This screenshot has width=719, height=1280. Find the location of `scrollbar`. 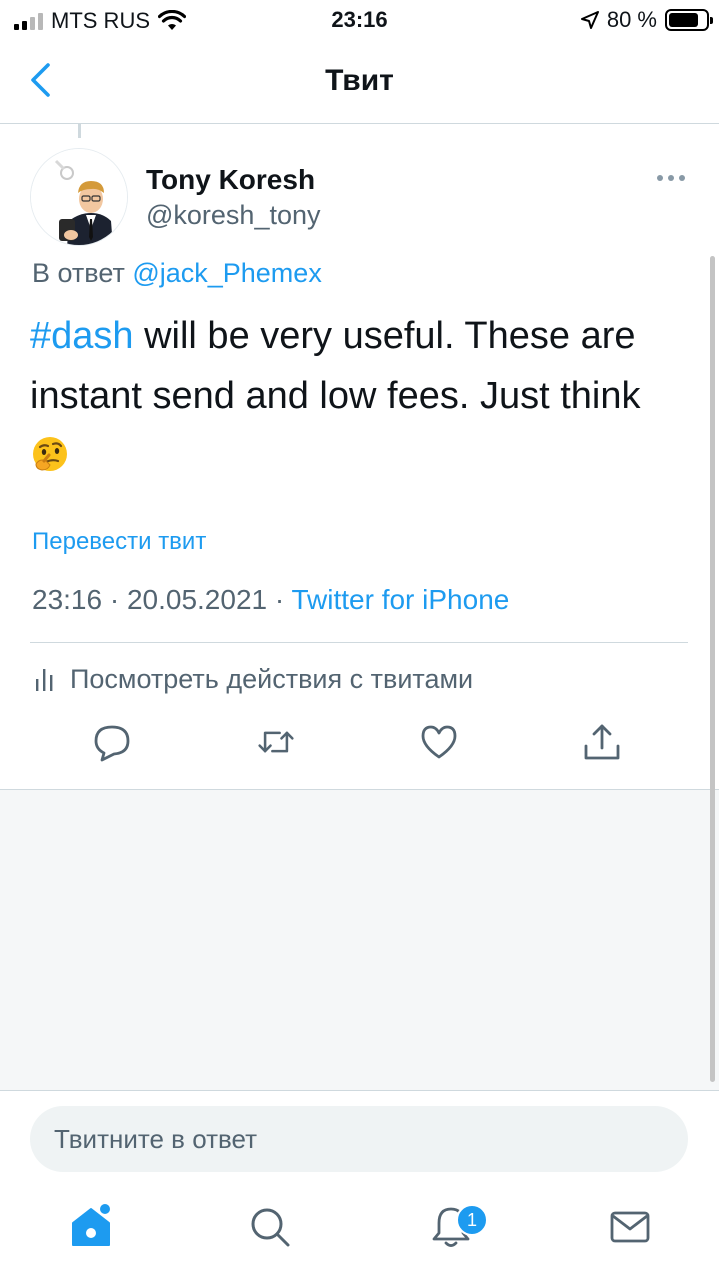

scrollbar is located at coordinates (712, 669).